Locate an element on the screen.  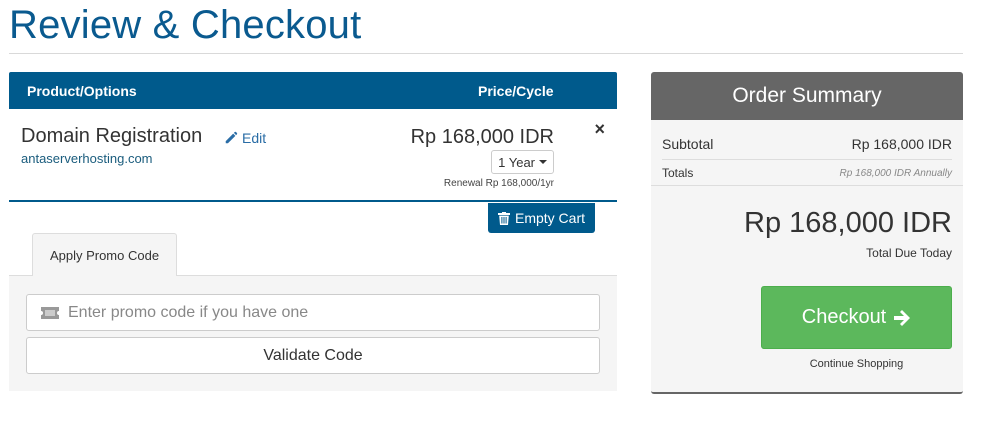
billing-cycle-select: 1 Year is located at coordinates (522, 162).